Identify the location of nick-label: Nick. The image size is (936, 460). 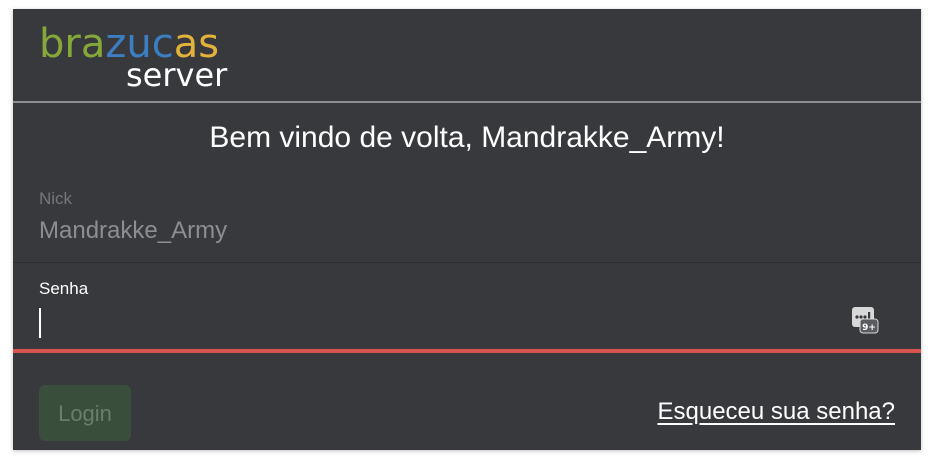
(56, 198).